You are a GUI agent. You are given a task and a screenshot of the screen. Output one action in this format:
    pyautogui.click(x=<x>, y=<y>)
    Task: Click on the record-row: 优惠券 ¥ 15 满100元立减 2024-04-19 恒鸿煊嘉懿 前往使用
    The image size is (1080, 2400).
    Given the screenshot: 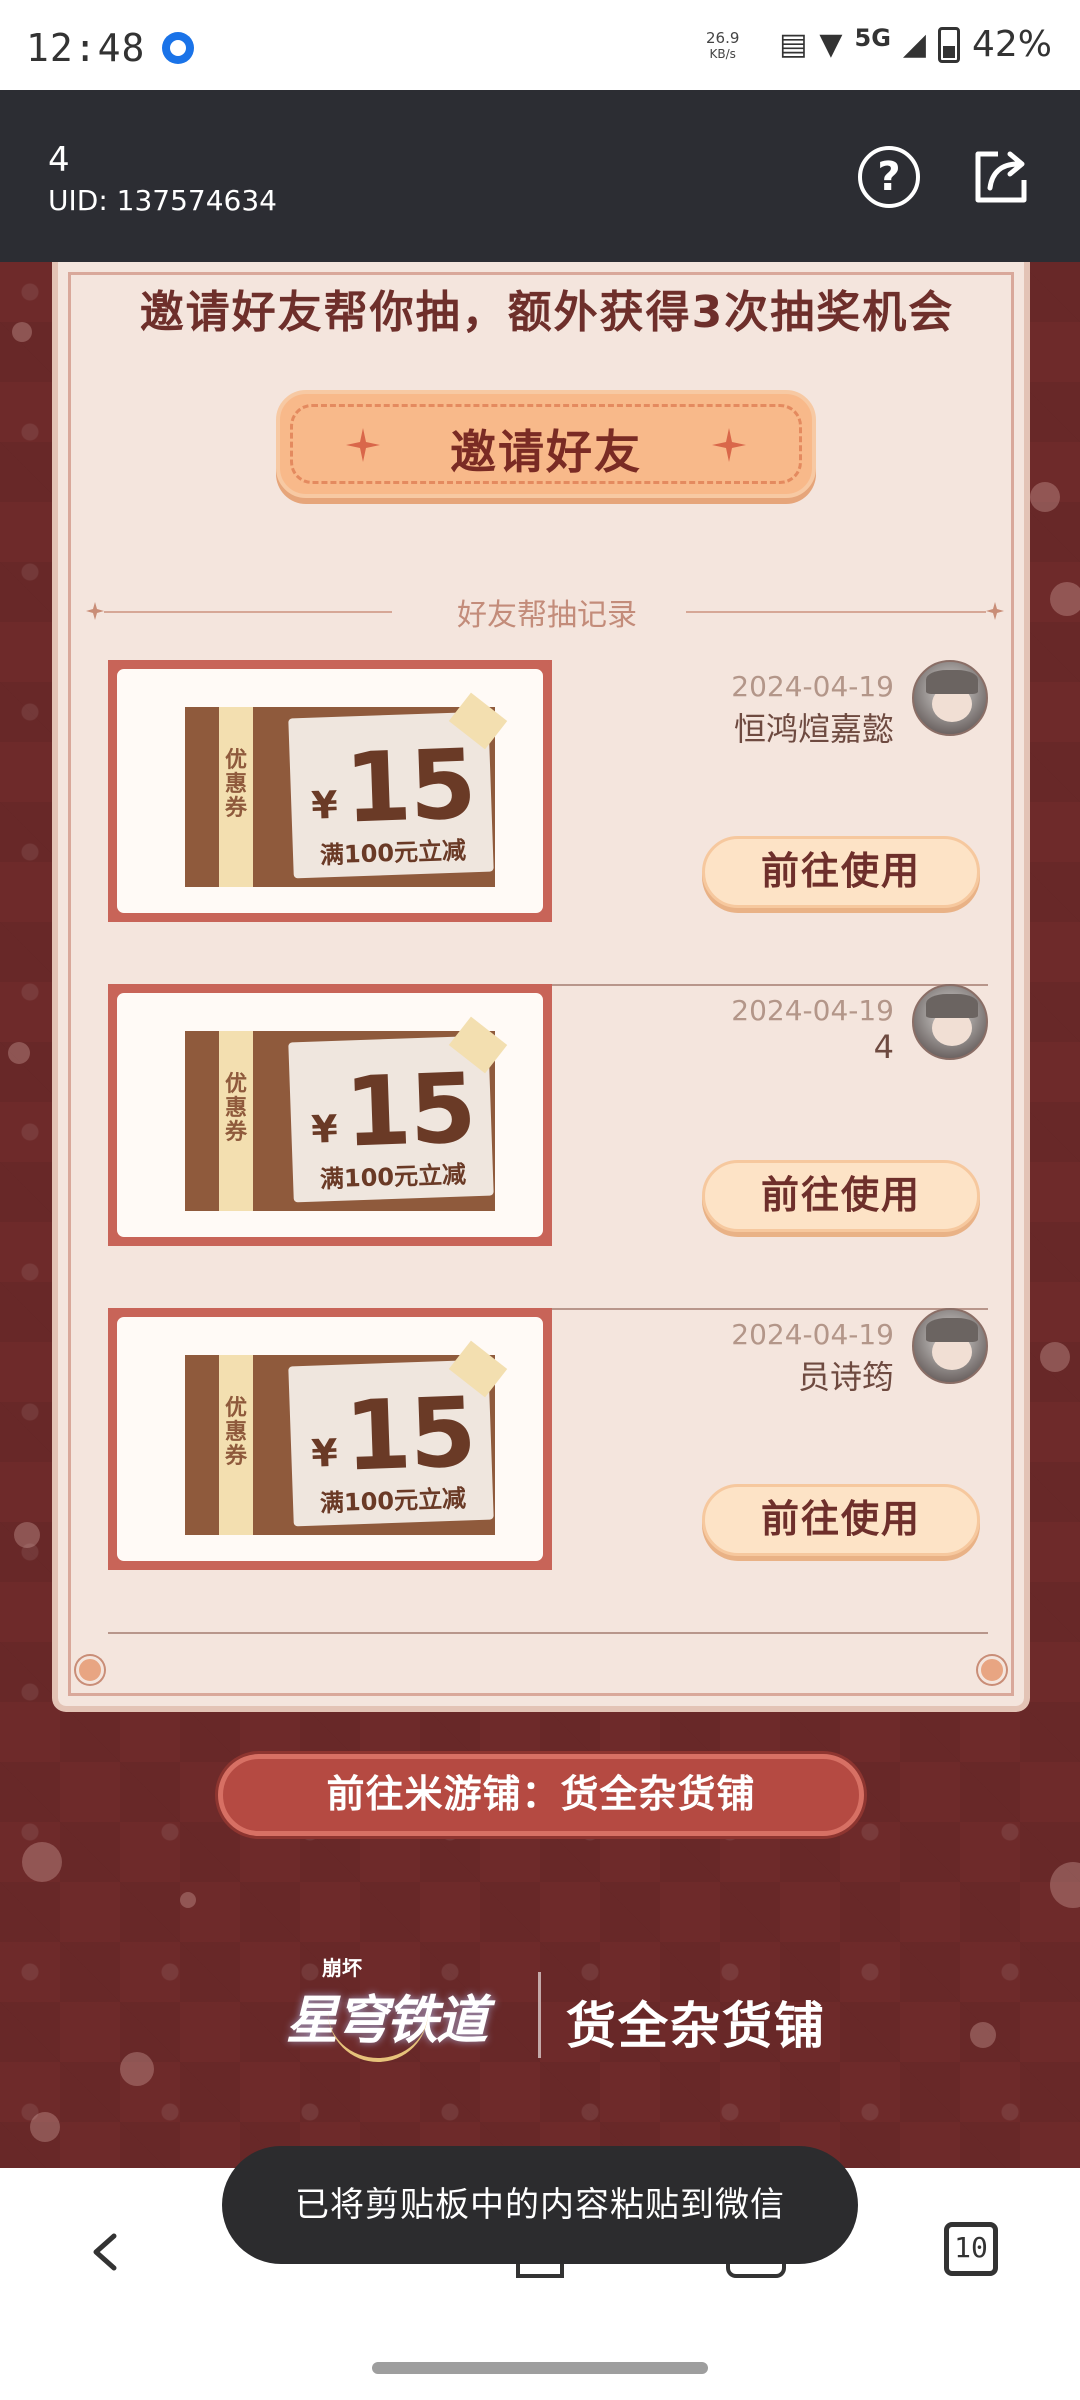 What is the action you would take?
    pyautogui.click(x=548, y=823)
    